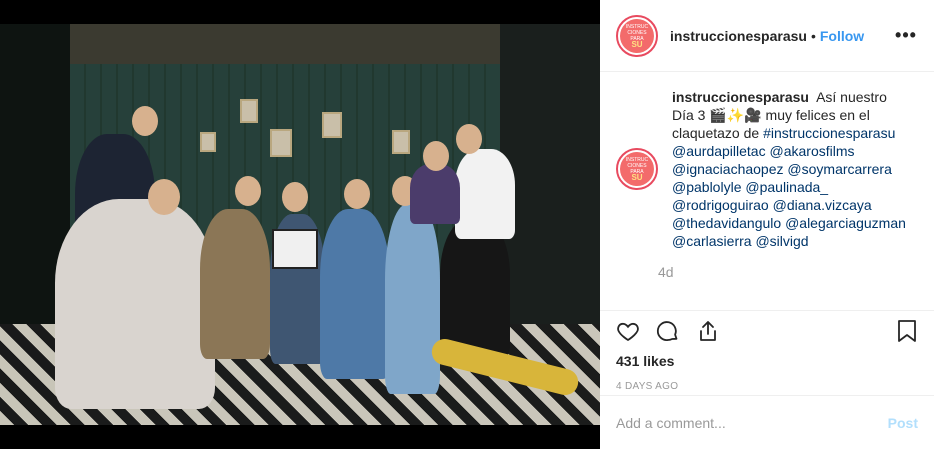 This screenshot has width=934, height=449. Describe the element at coordinates (295, 249) in the screenshot. I see `film-slate` at that location.